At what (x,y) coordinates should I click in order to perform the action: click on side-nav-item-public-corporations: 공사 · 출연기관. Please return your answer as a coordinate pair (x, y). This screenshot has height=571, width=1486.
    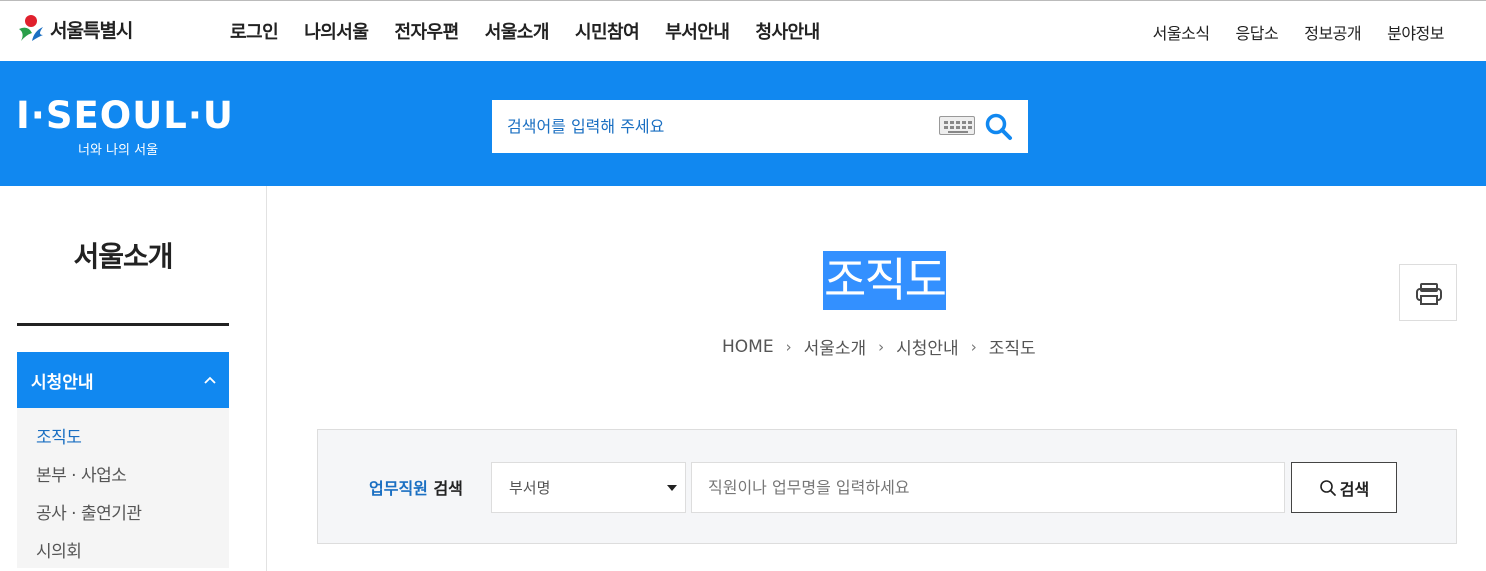
    Looking at the image, I should click on (123, 511).